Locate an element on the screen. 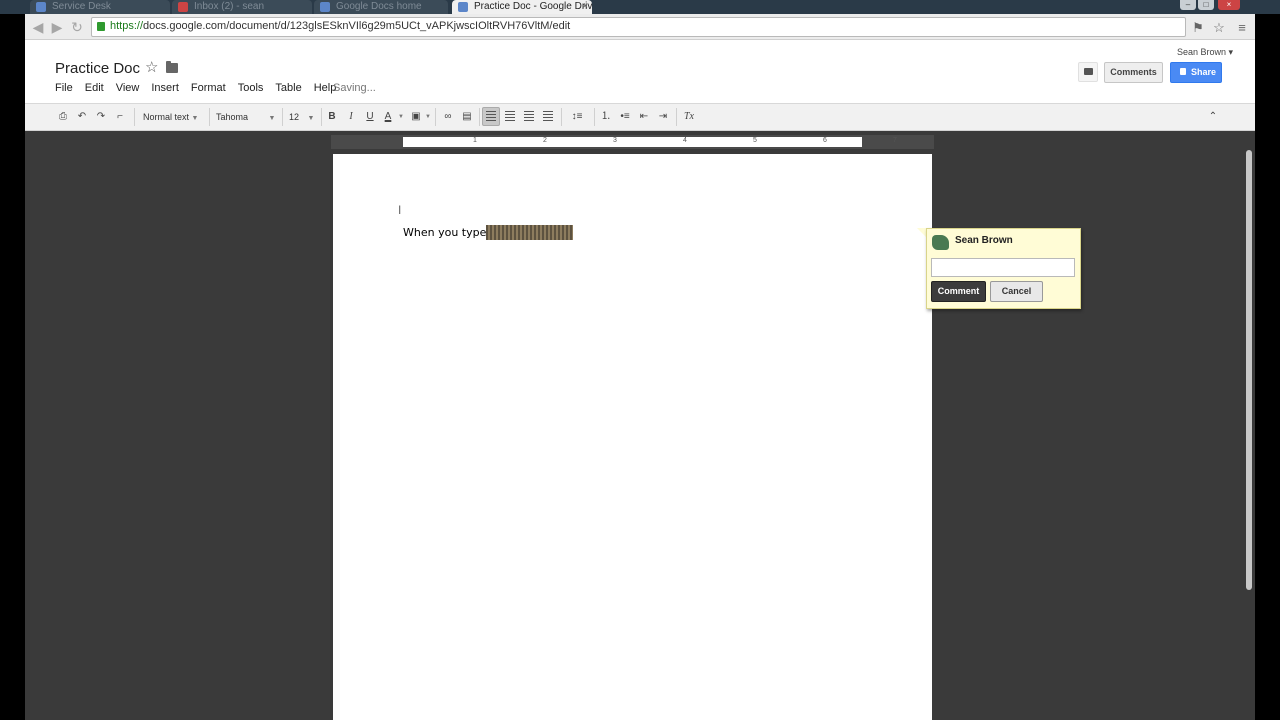 The image size is (1280, 720). menu-insert: Insert is located at coordinates (165, 88).